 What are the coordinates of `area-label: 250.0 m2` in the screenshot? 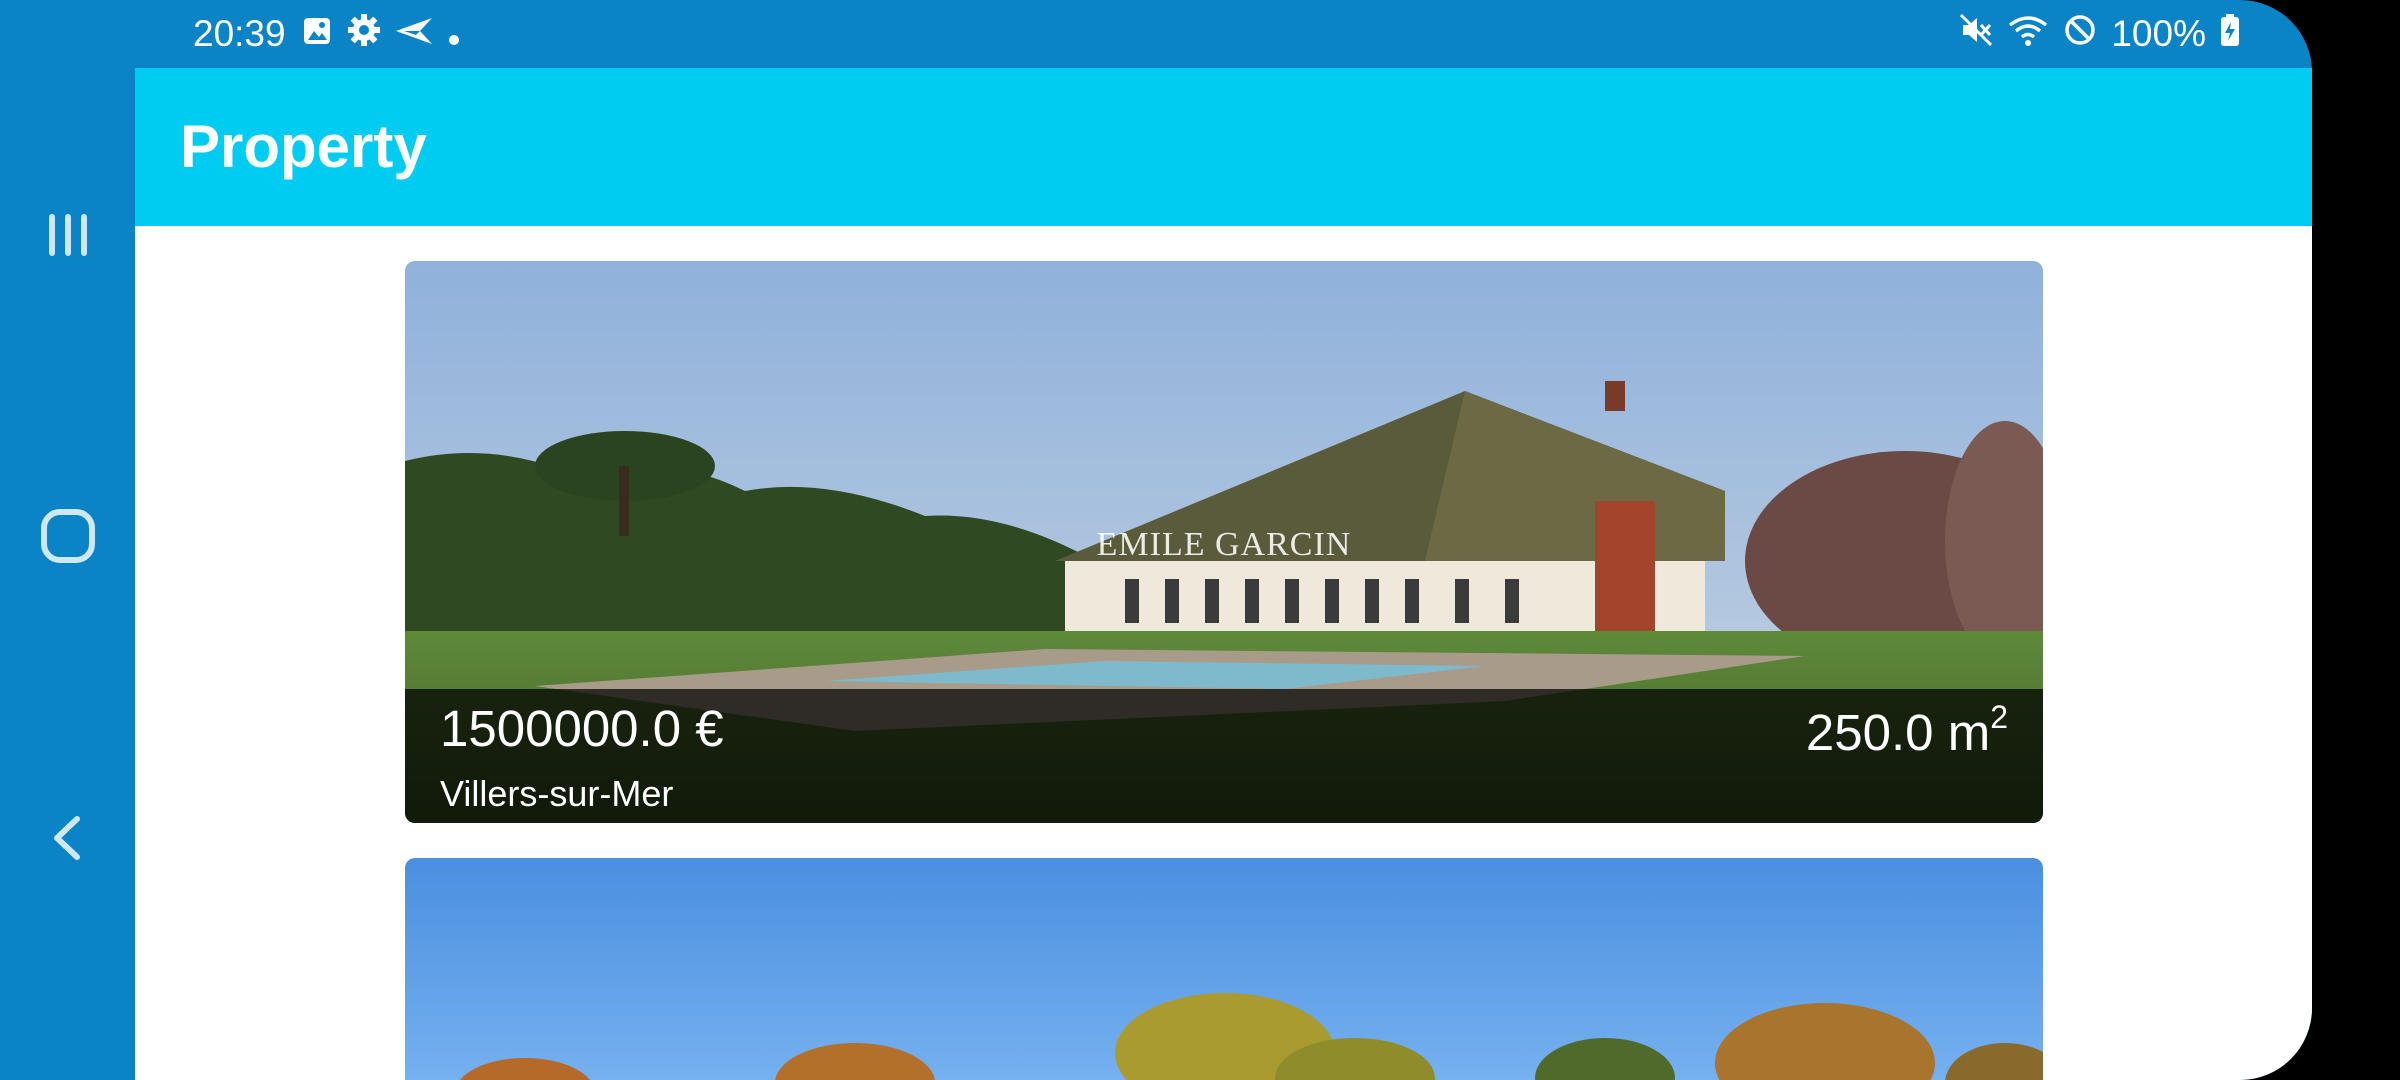 It's located at (1906, 730).